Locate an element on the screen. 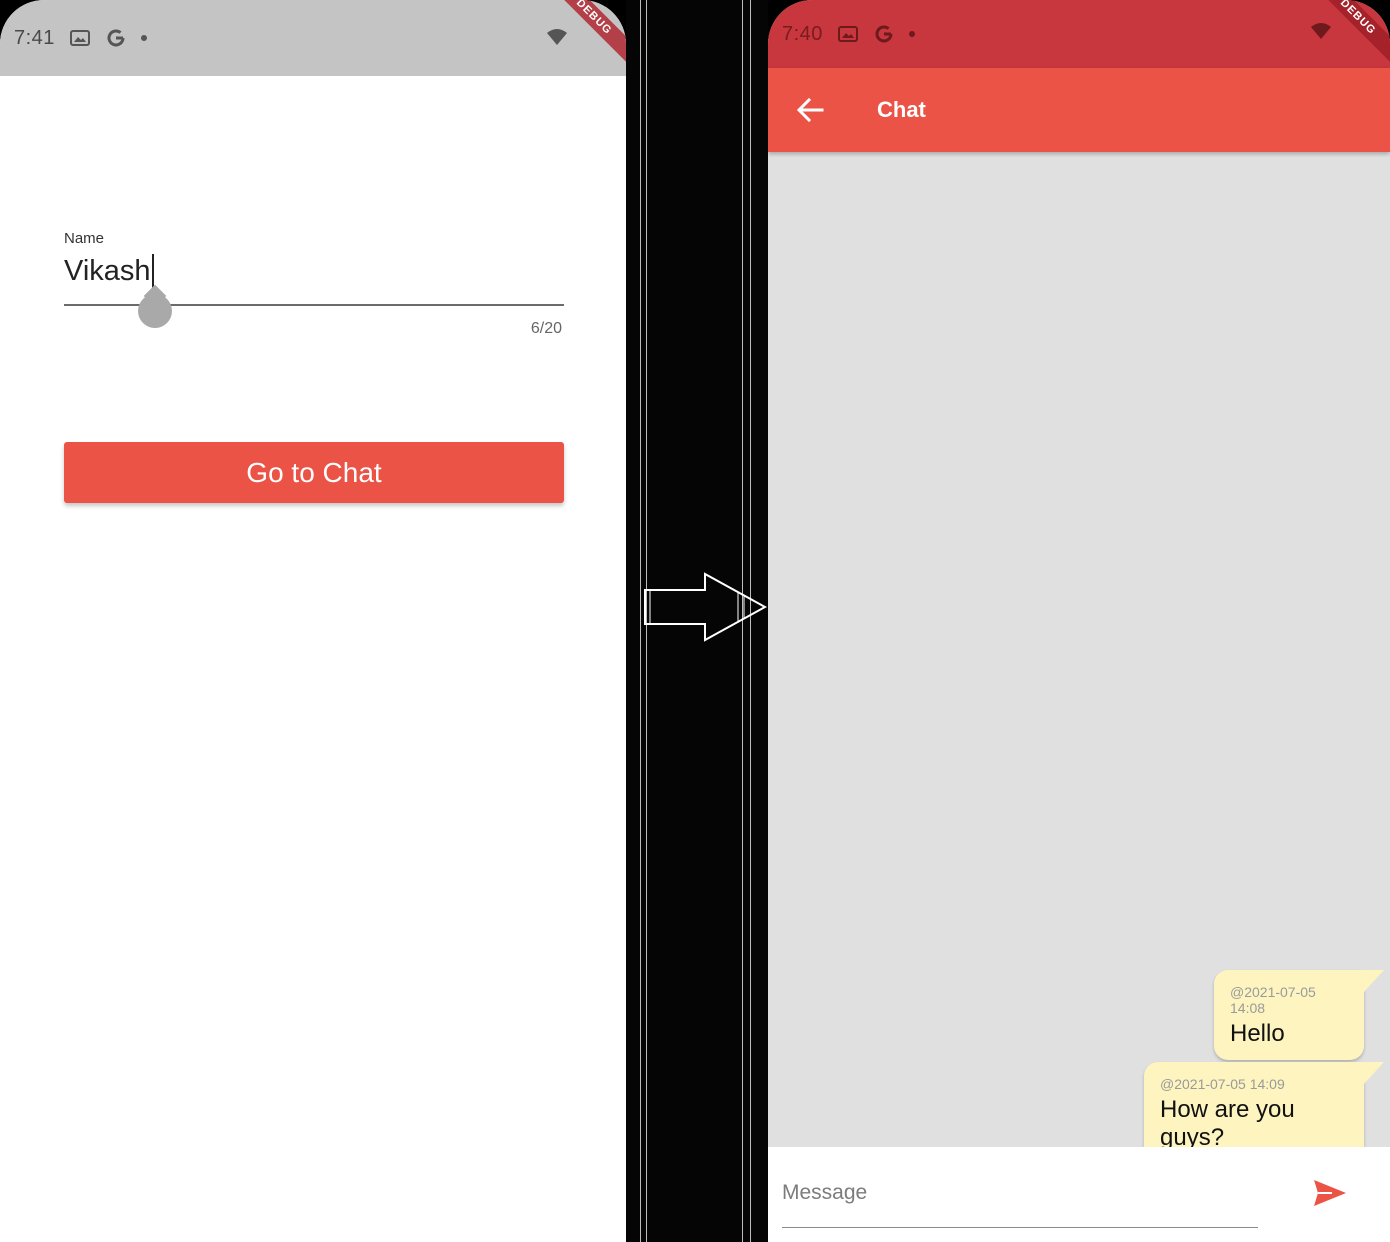 This screenshot has width=1390, height=1242. message-text: How are you guys? is located at coordinates (1227, 1123).